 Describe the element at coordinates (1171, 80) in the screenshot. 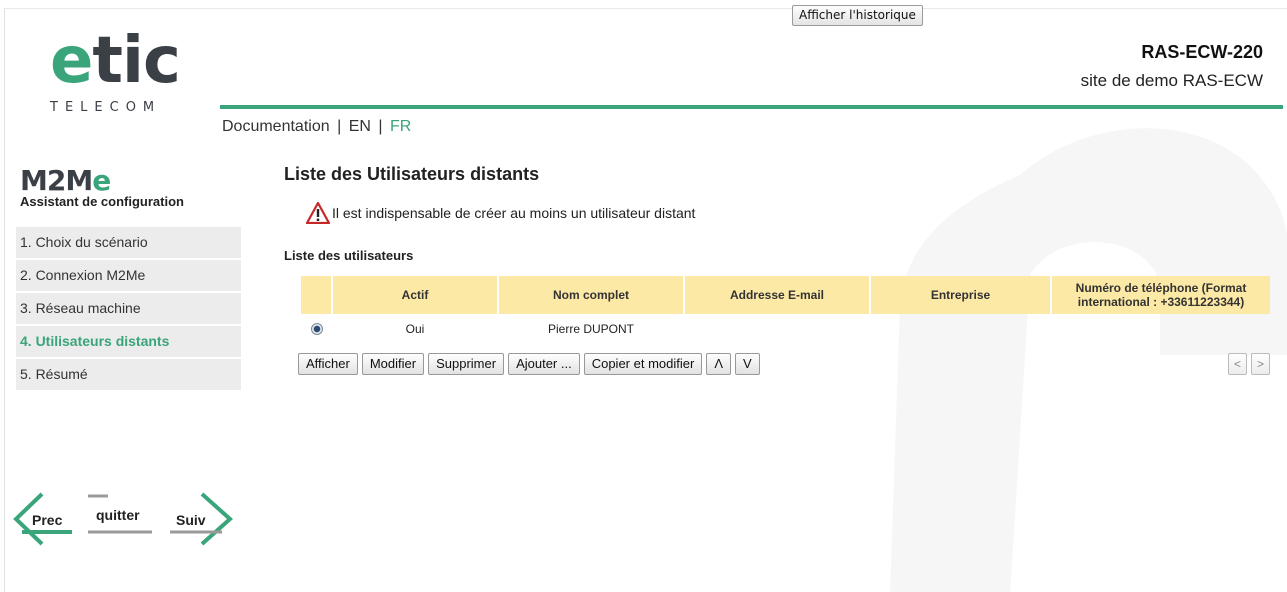

I see `site-name: site de demo RAS-ECW` at that location.